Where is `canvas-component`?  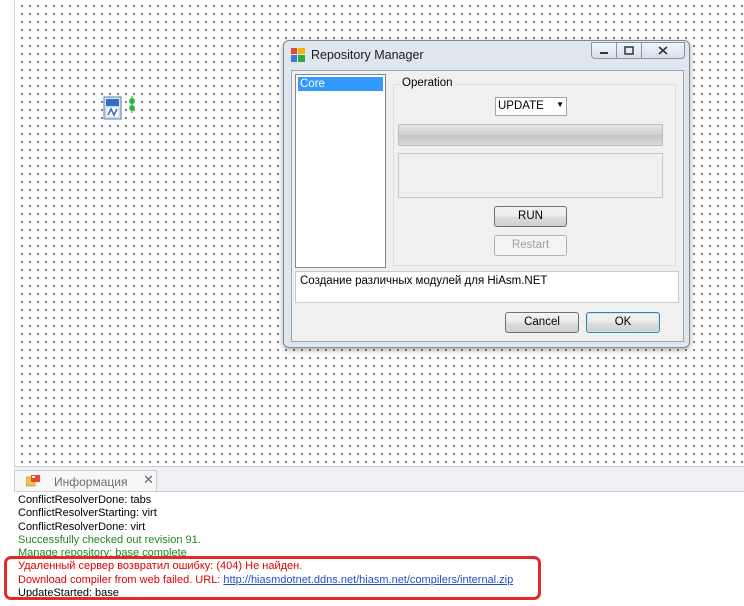
canvas-component is located at coordinates (119, 109).